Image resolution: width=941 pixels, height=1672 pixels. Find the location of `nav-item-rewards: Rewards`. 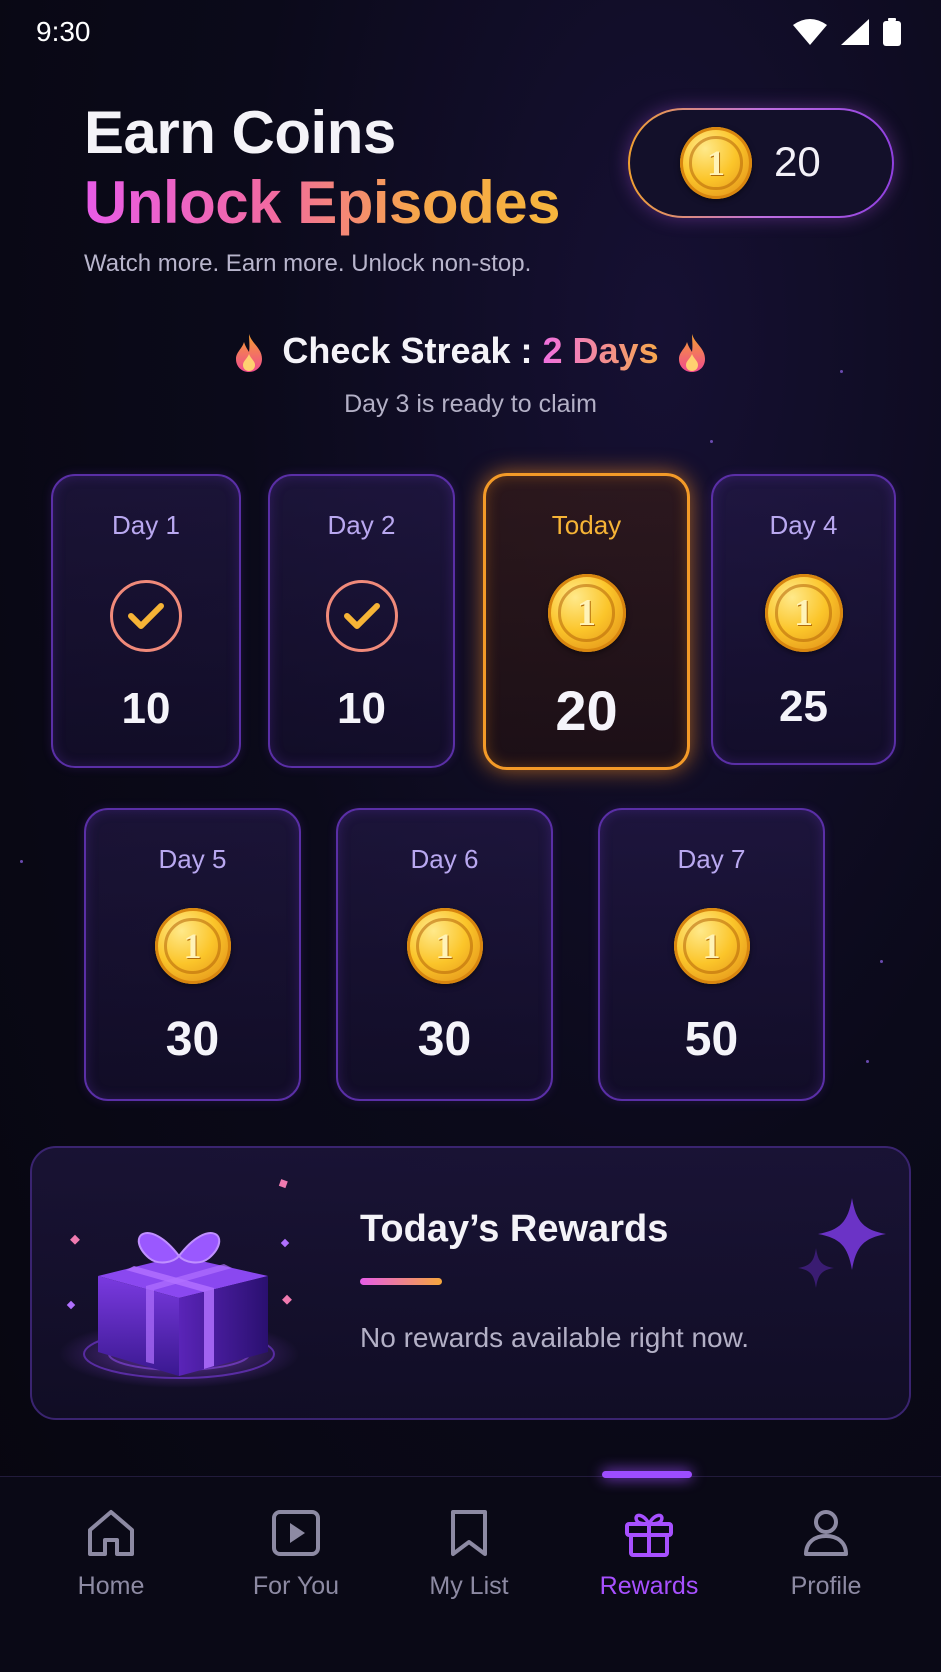

nav-item-rewards: Rewards is located at coordinates (649, 1554).